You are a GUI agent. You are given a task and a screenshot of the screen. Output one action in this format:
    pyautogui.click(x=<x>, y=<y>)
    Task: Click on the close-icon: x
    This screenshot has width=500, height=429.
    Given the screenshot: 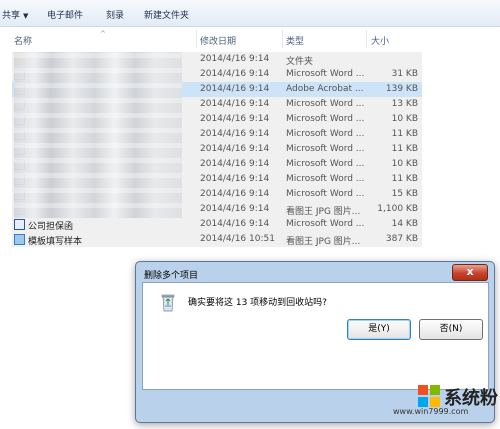 What is the action you would take?
    pyautogui.click(x=470, y=271)
    